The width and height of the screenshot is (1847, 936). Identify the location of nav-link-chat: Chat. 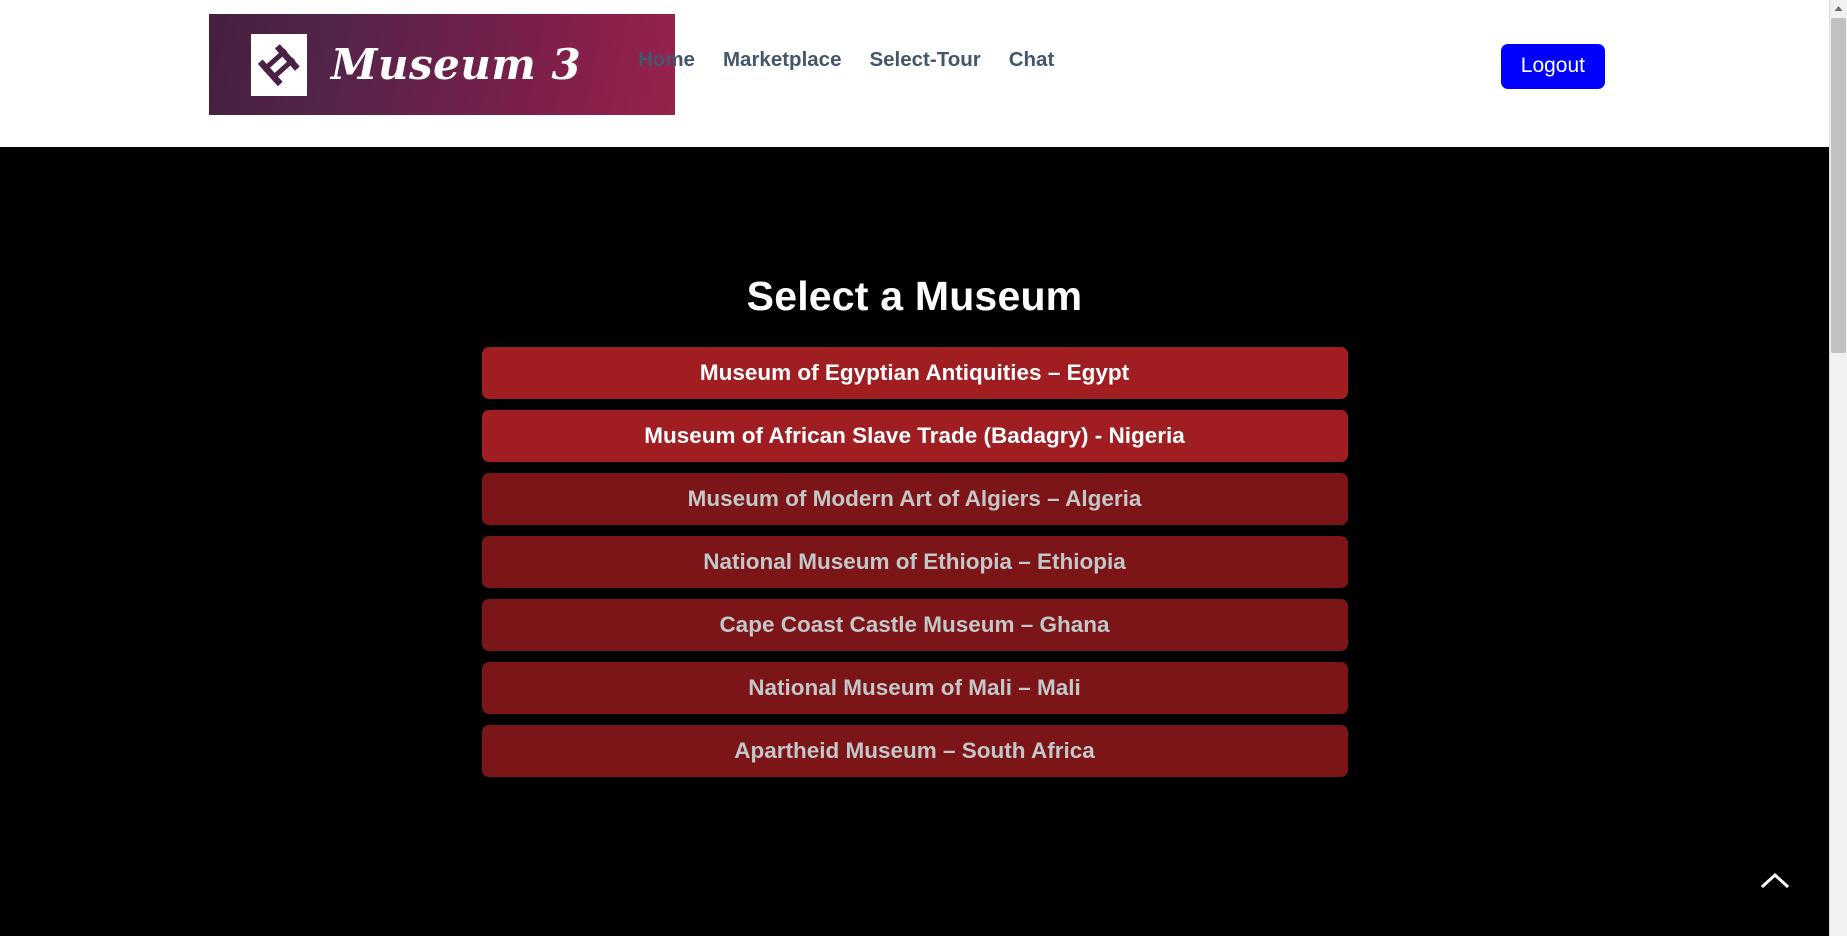
(1032, 60).